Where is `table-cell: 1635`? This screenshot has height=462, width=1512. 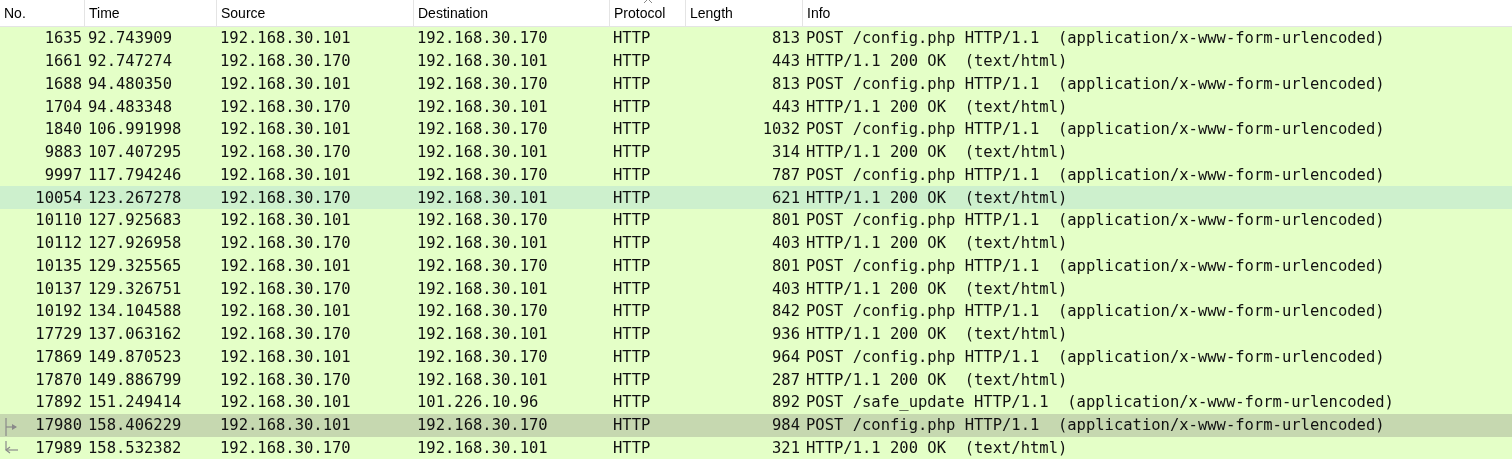 table-cell: 1635 is located at coordinates (63, 38).